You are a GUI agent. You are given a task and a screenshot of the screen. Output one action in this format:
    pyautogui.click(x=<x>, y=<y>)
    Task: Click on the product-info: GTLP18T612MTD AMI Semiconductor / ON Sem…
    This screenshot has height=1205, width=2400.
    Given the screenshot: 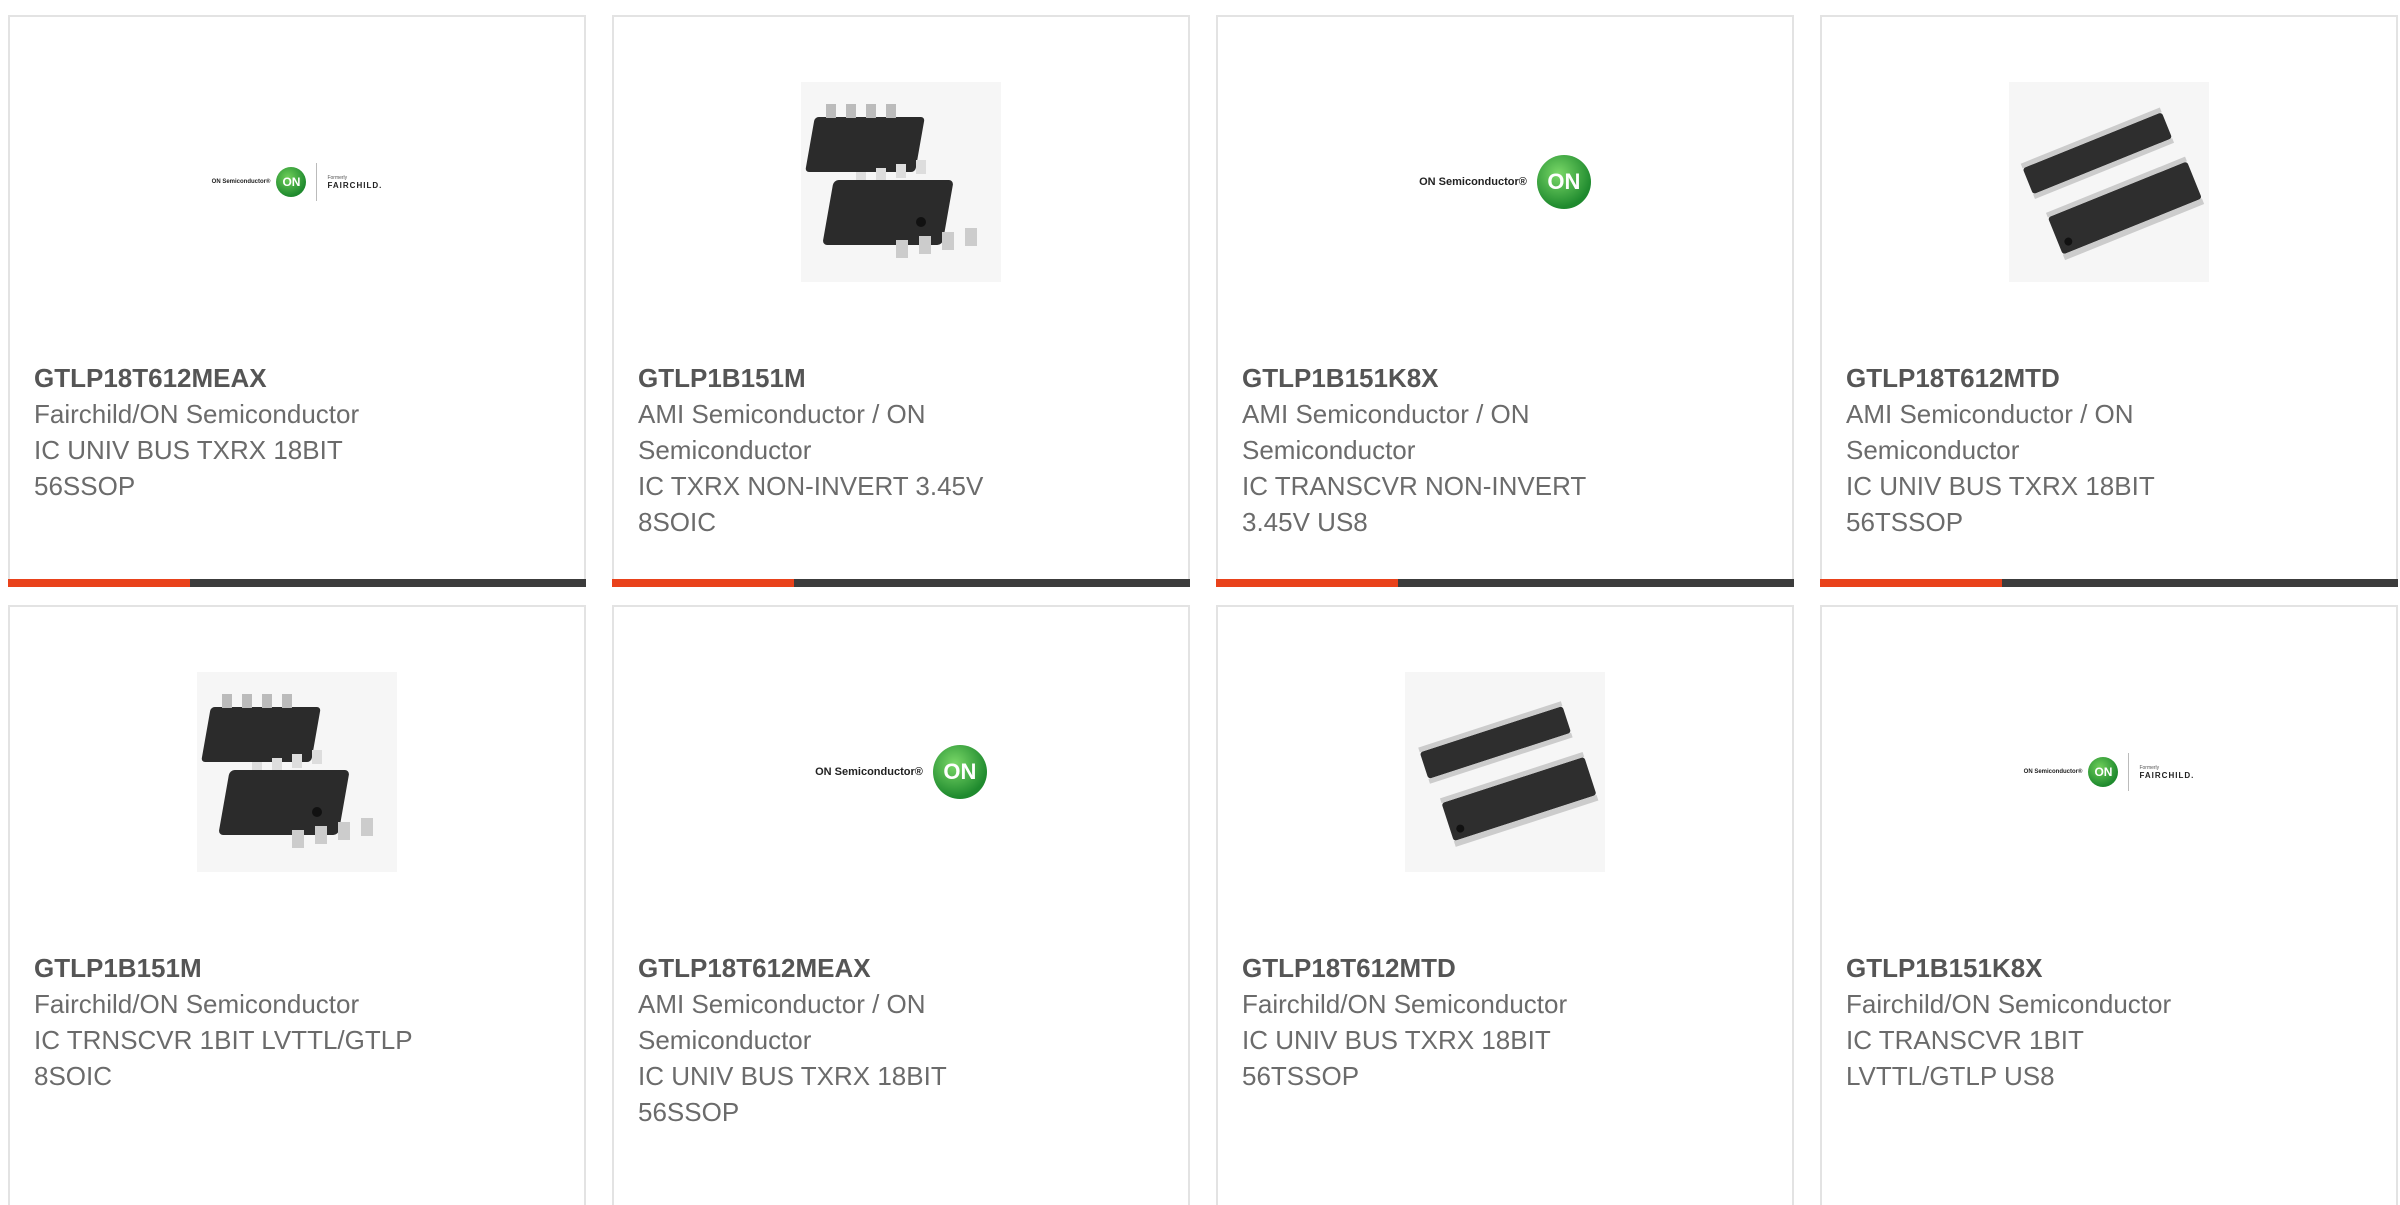 What is the action you would take?
    pyautogui.click(x=2109, y=450)
    